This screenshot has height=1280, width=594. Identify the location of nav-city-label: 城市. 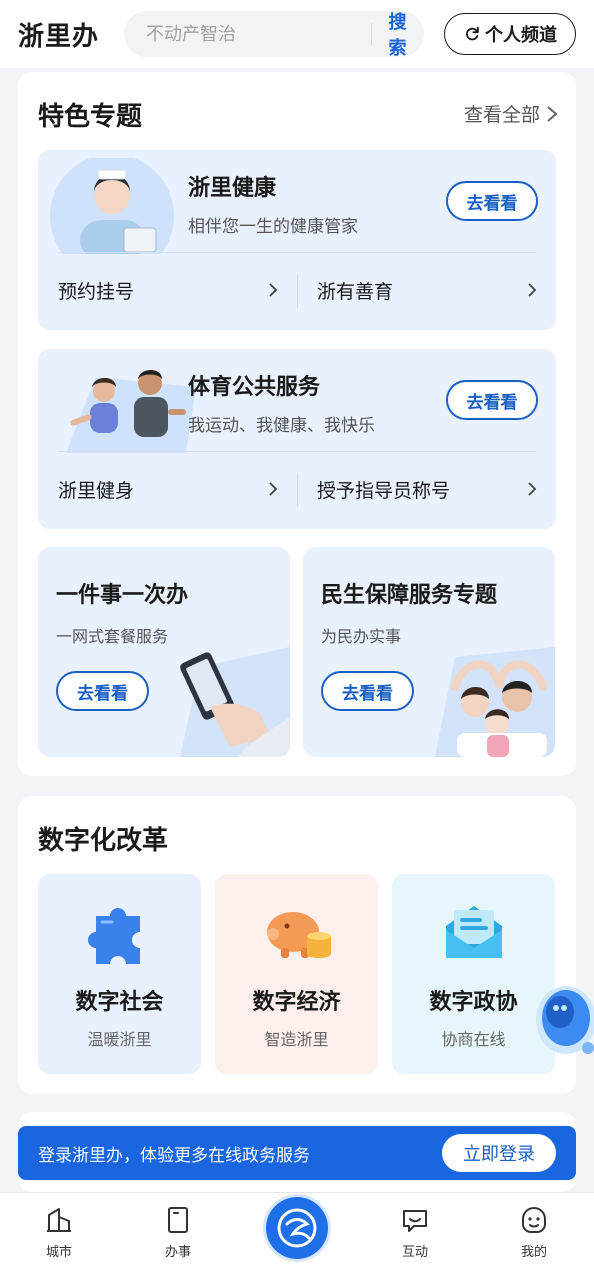
(58, 1252).